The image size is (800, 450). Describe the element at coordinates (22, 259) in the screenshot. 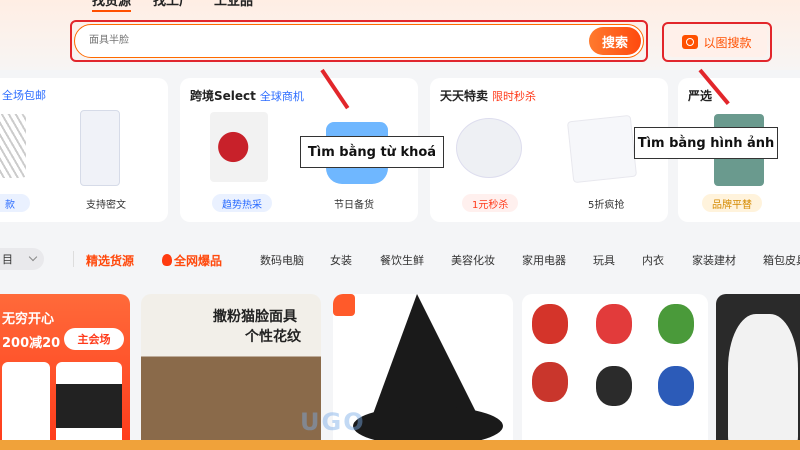

I see `category-select: 目` at that location.